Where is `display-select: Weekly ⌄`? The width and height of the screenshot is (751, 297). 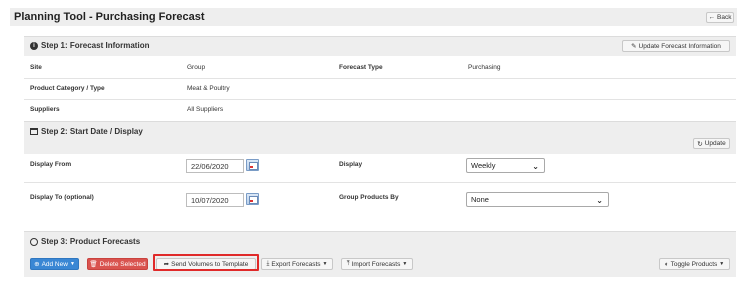 display-select: Weekly ⌄ is located at coordinates (505, 165).